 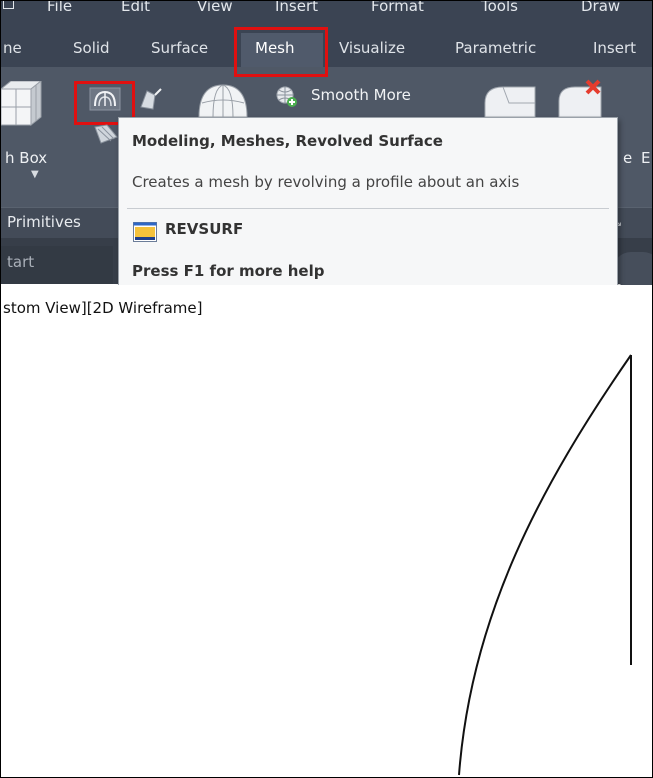 I want to click on refine-mesh-button, so click(x=511, y=100).